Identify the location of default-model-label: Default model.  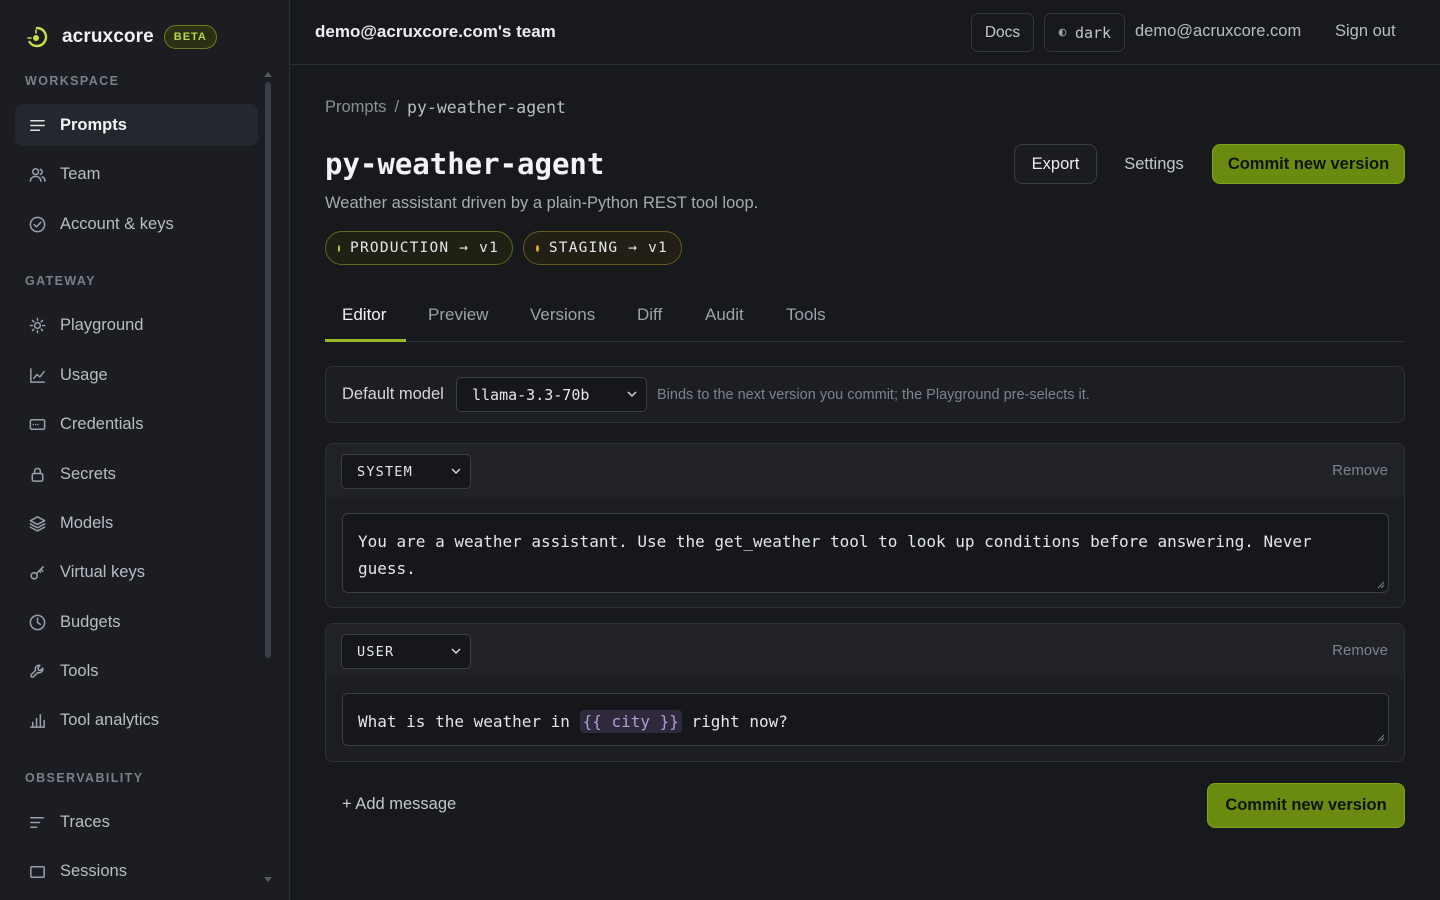
(393, 394).